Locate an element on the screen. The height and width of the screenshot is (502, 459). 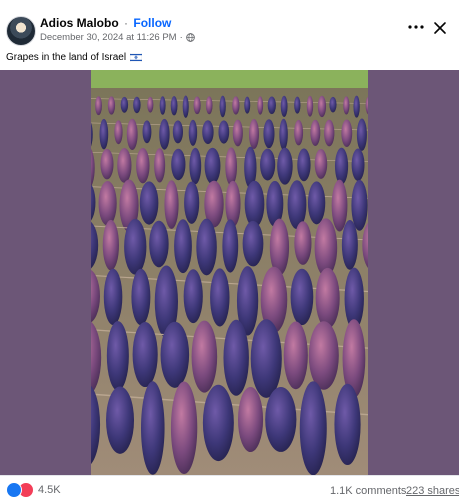
reactions-summary: 4.5K is located at coordinates (33, 490).